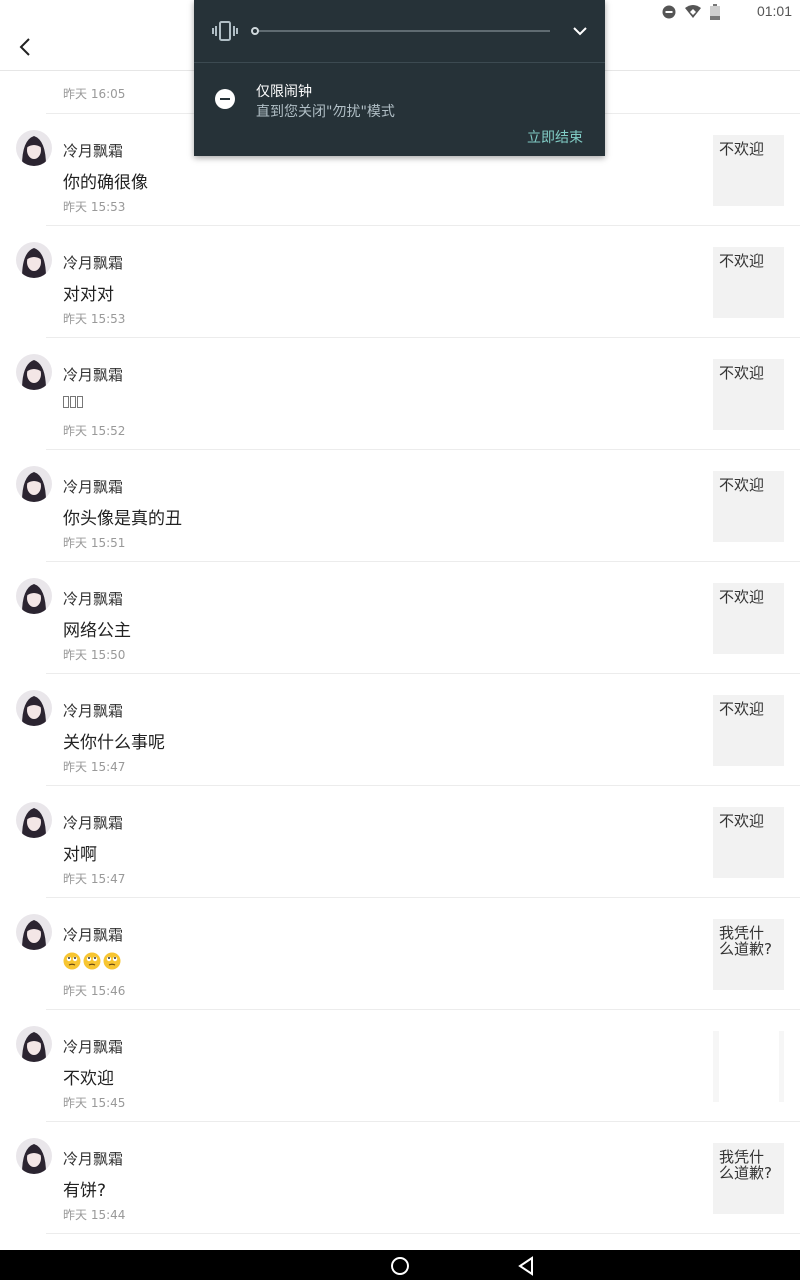  I want to click on list-item: 冷月飘霜有饼? 昨天 15:44 我凭什么道歉?, so click(400, 1178).